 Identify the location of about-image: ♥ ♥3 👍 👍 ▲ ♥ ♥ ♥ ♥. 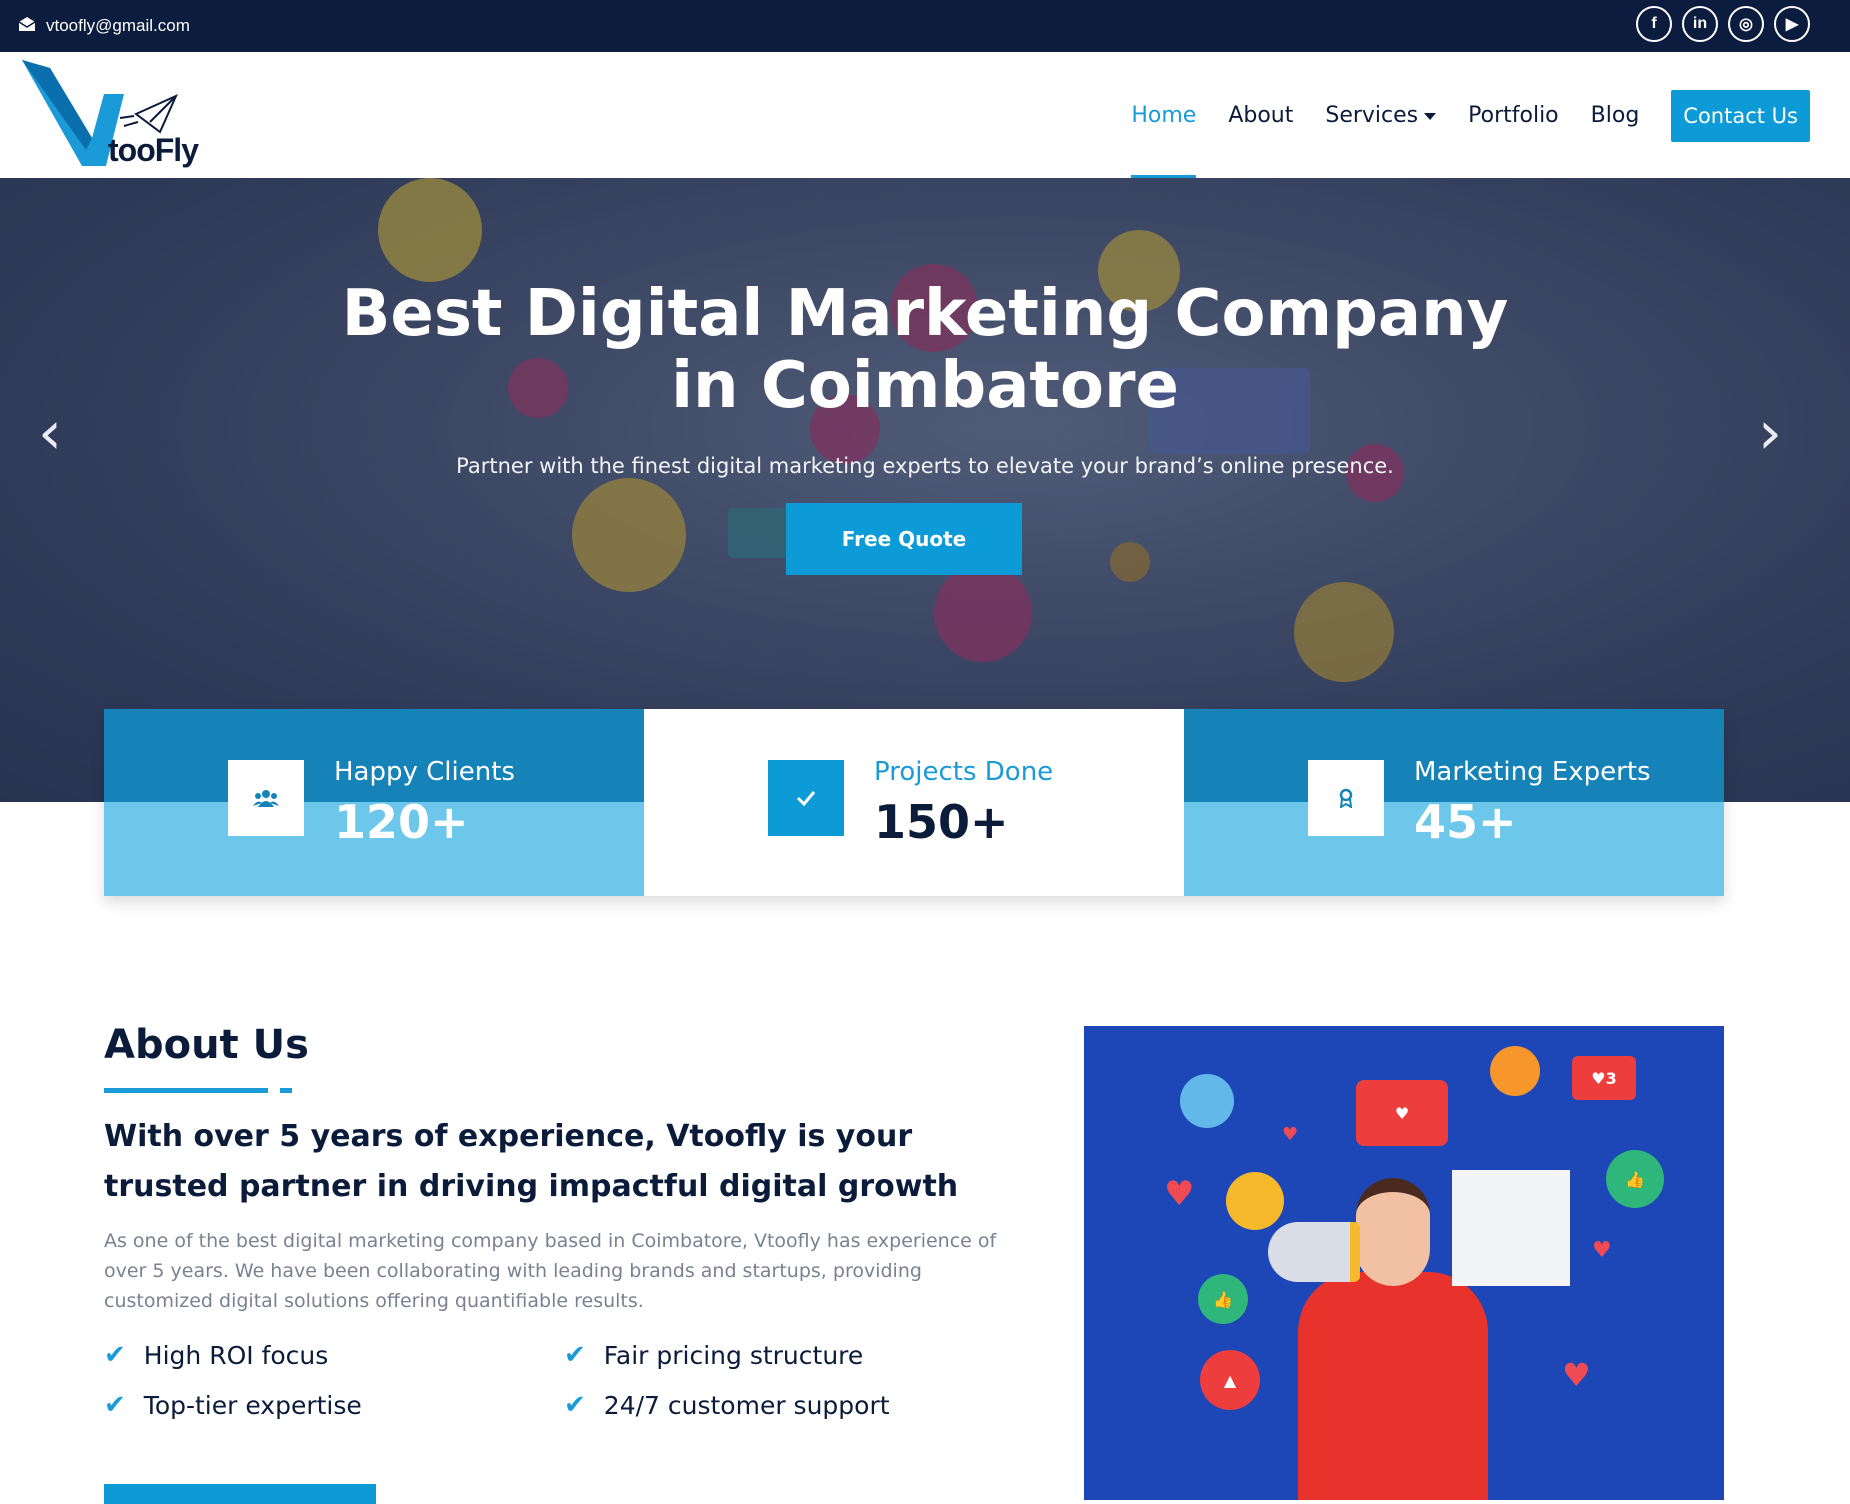
(1404, 1263).